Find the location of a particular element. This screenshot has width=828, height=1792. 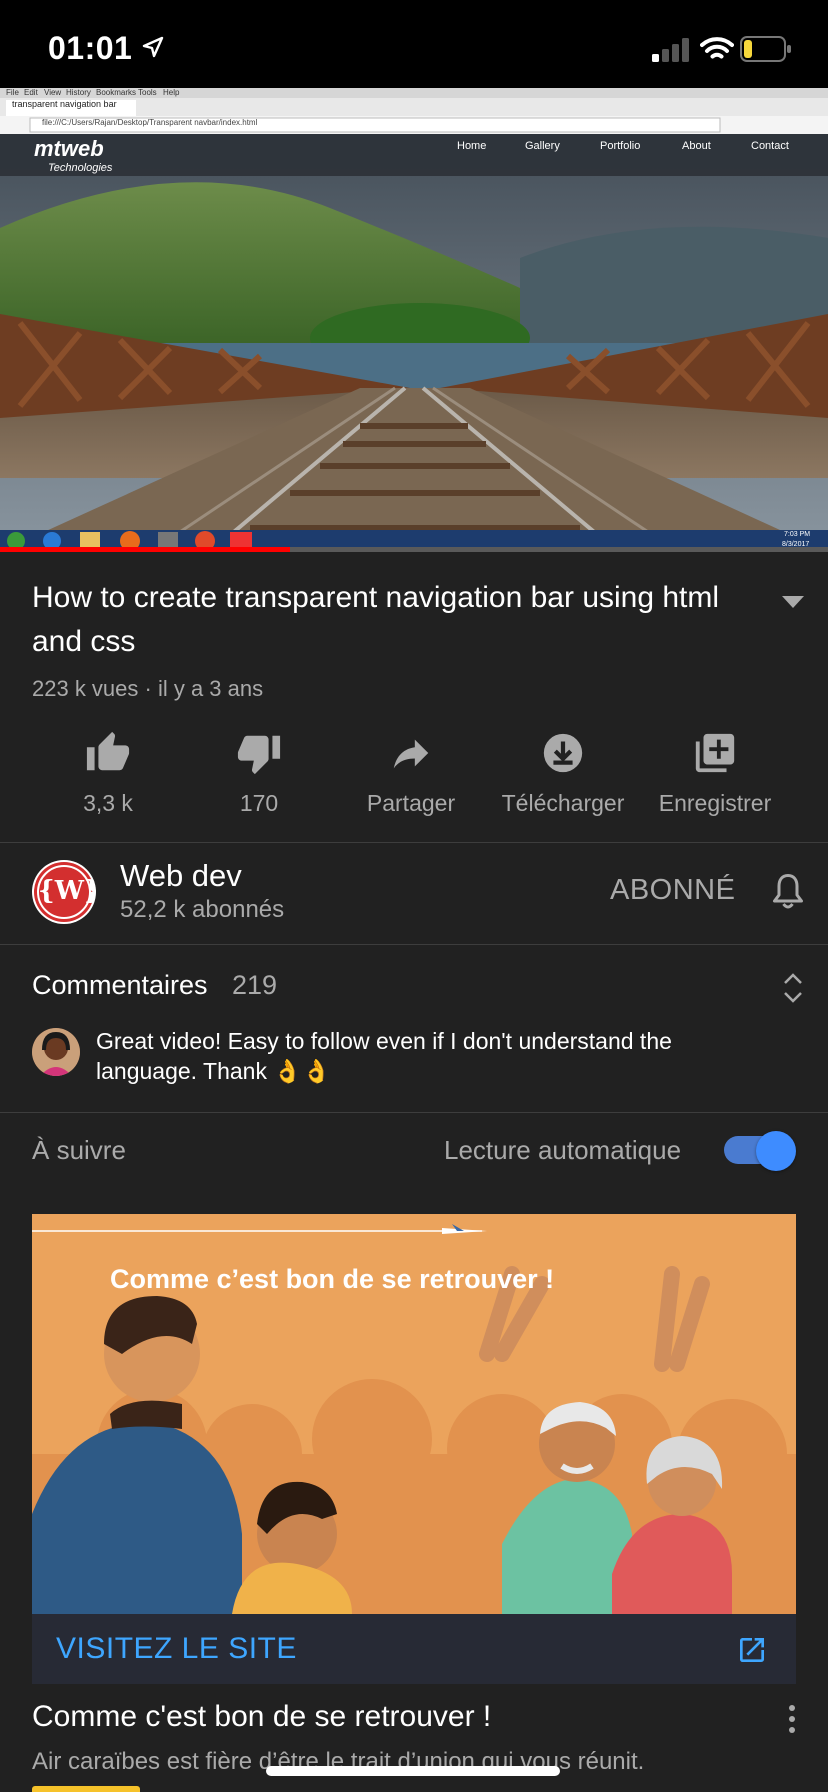

user-avatar-icon is located at coordinates (56, 1052).